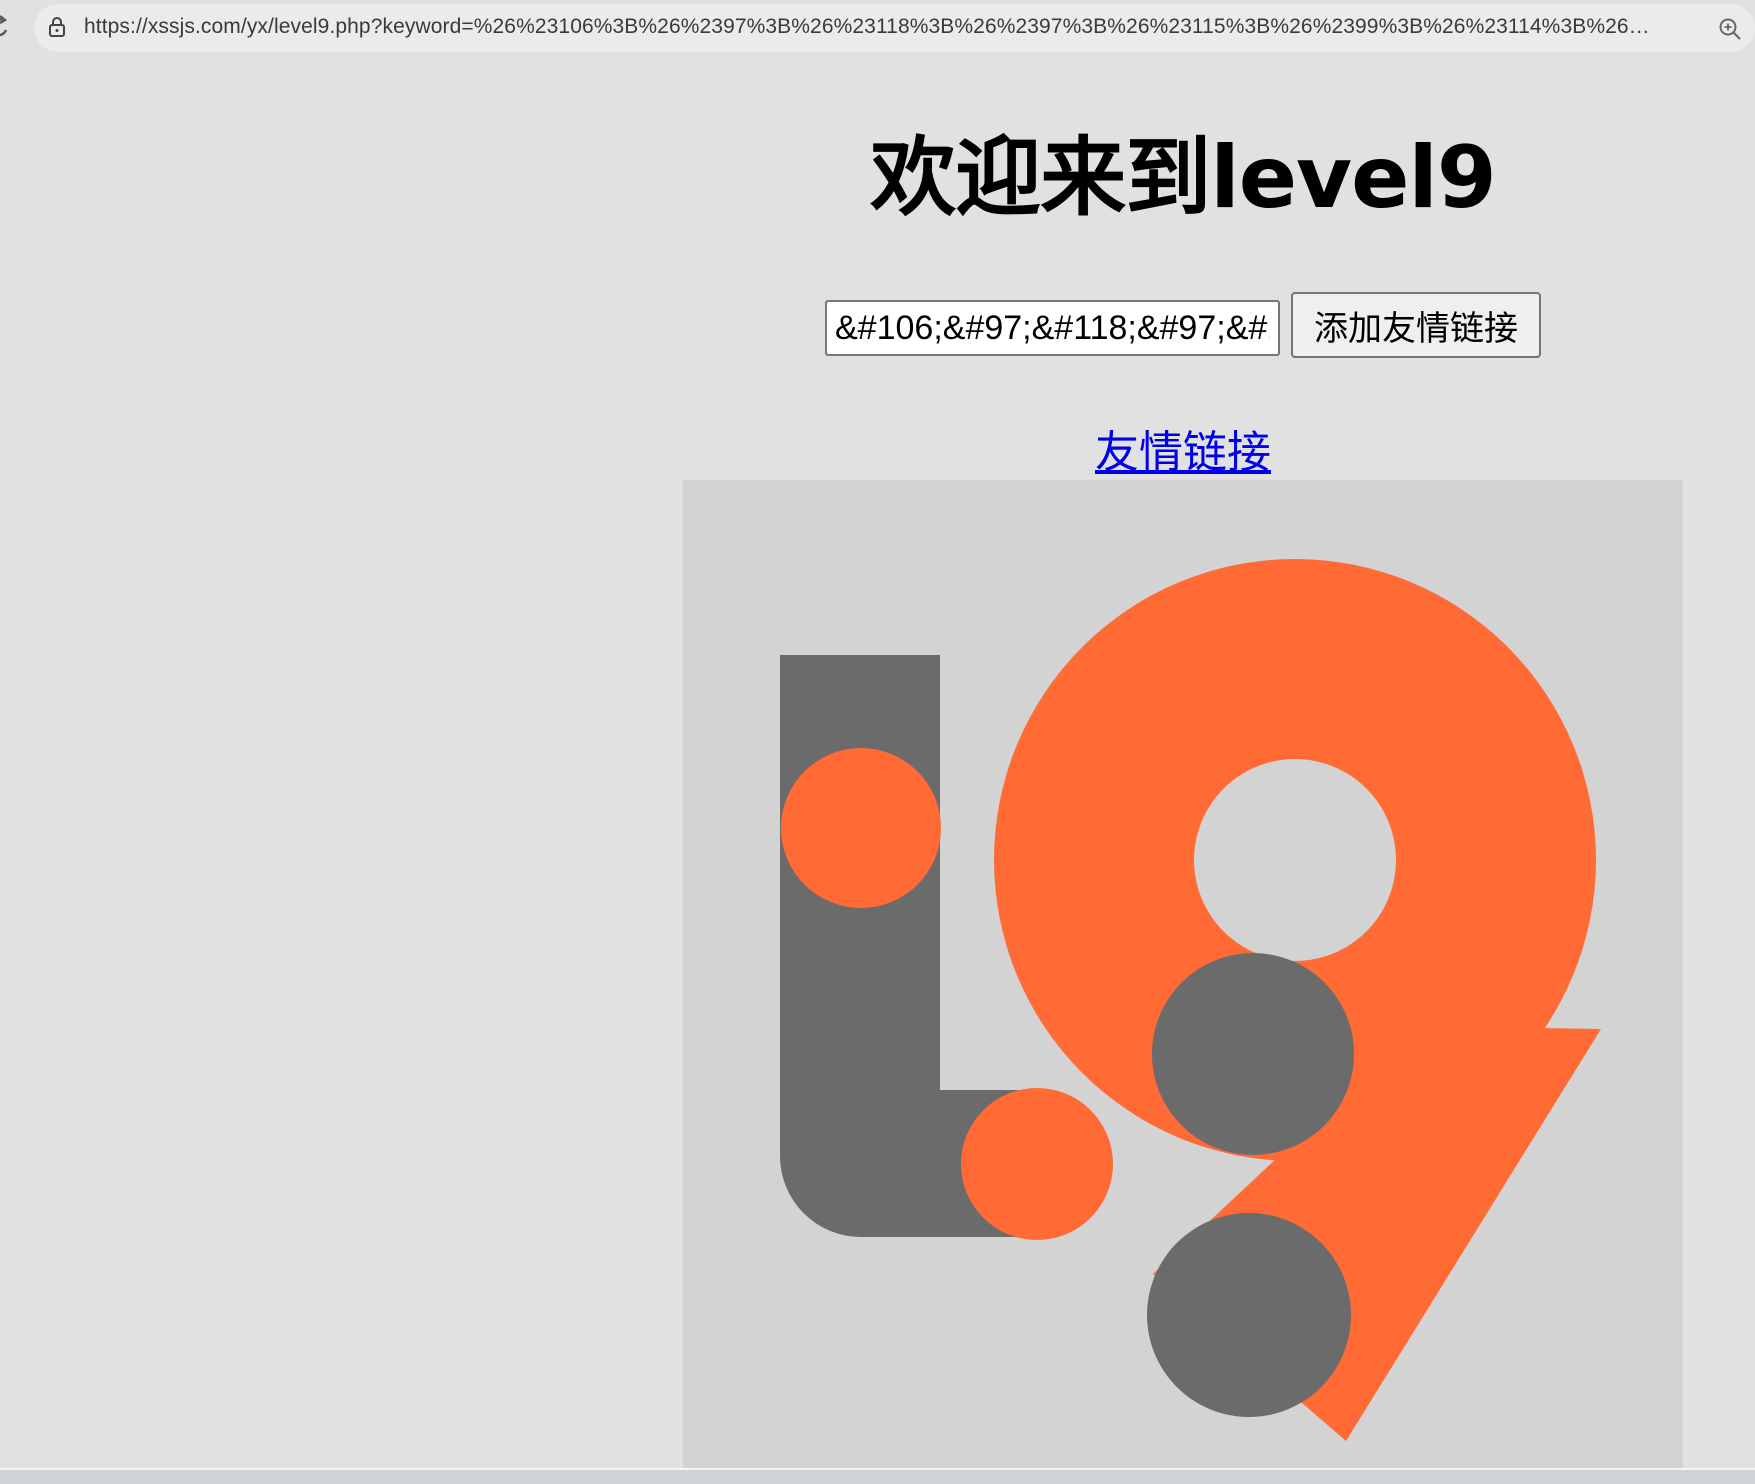  I want to click on friend-link: 友情链接, so click(1183, 452).